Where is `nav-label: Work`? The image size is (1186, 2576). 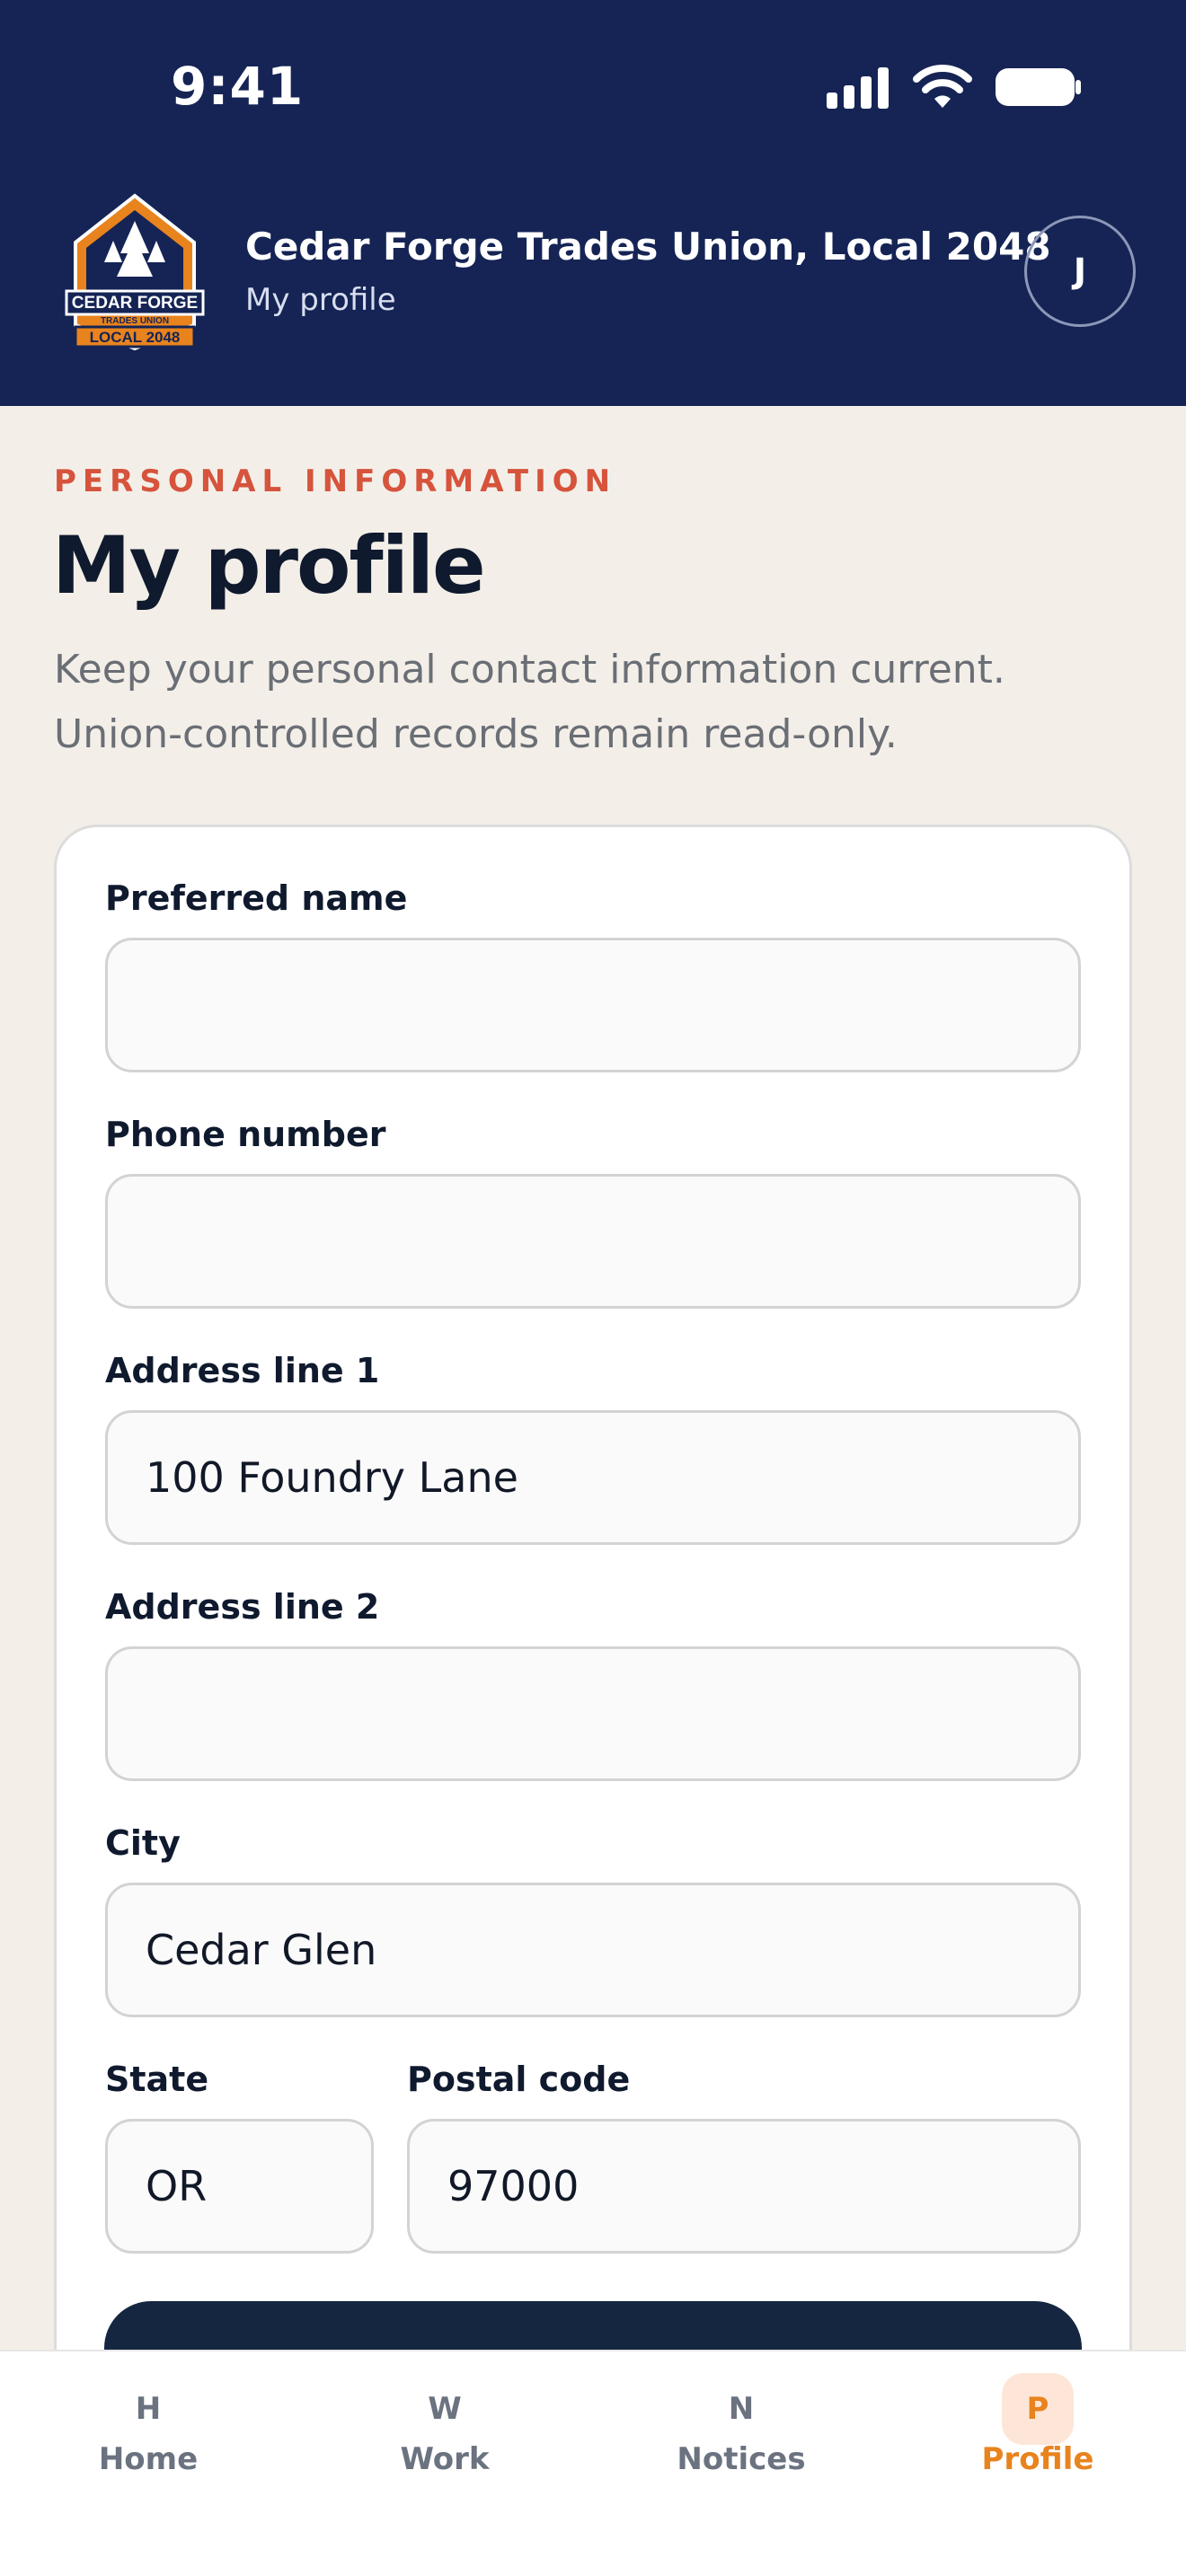 nav-label: Work is located at coordinates (445, 2459).